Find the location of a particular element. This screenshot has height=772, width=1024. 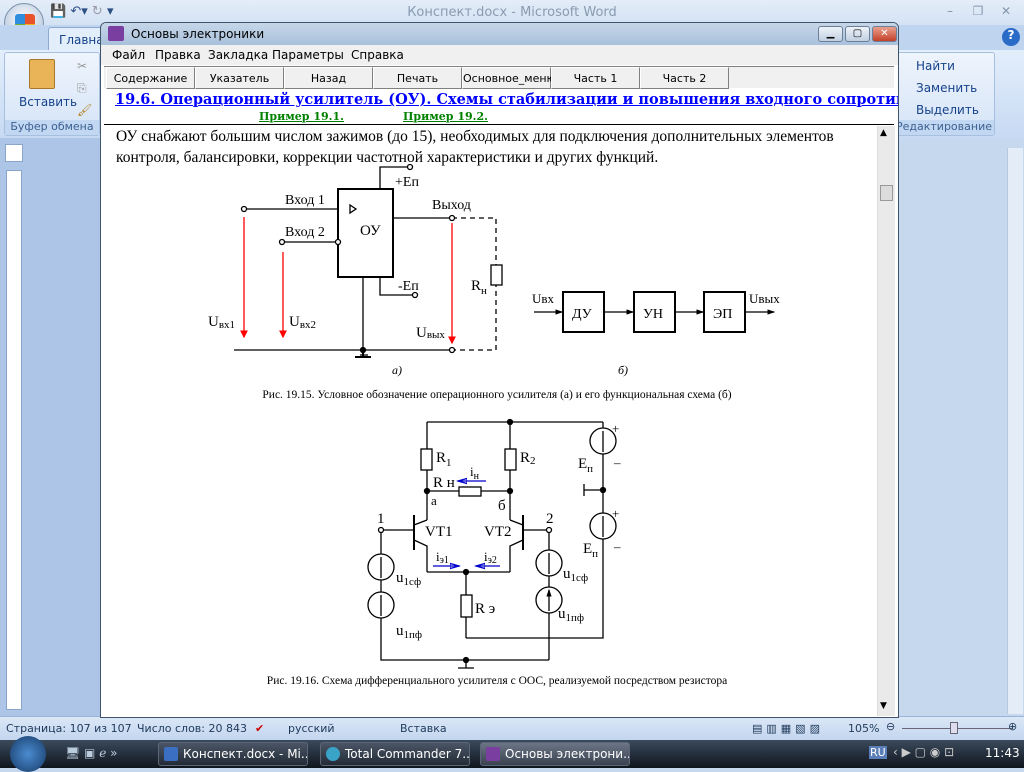

part2-button: Часть 2 is located at coordinates (684, 78).